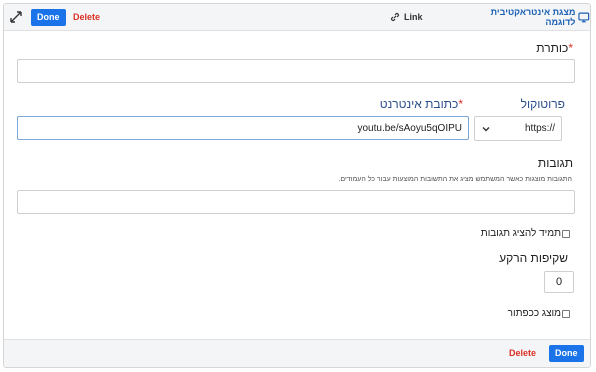 Image resolution: width=596 pixels, height=372 pixels. Describe the element at coordinates (533, 258) in the screenshot. I see `opacity-label: שקיפות הרקע` at that location.